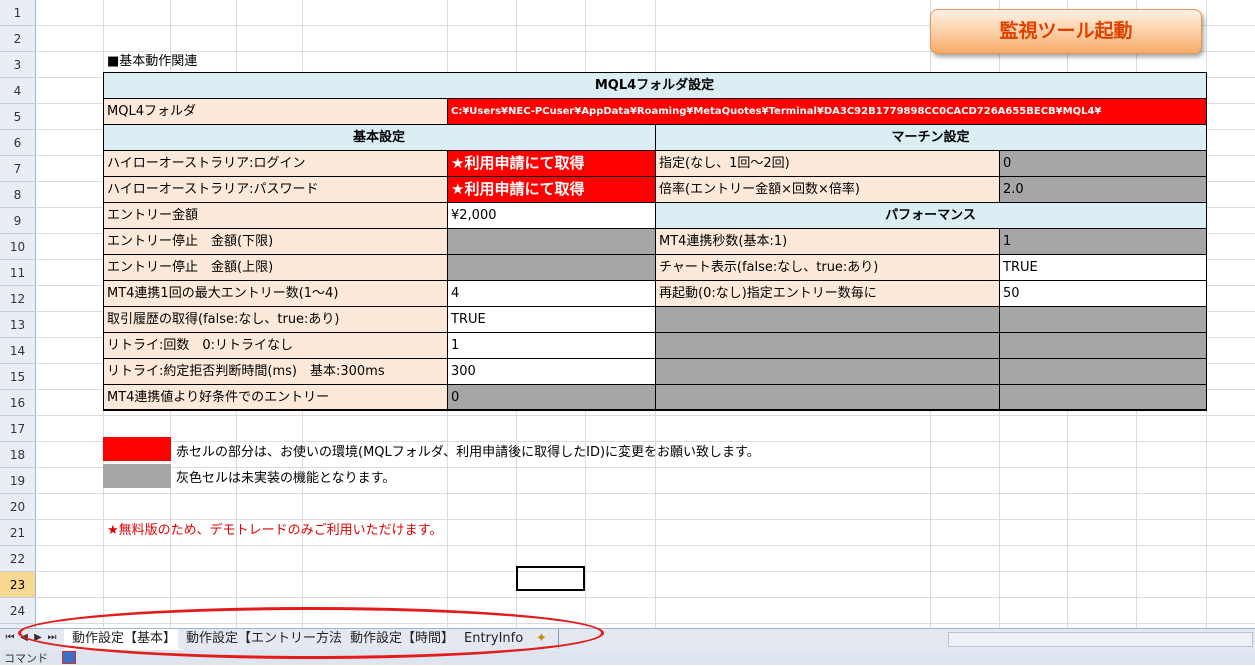 This screenshot has width=1255, height=666. Describe the element at coordinates (930, 216) in the screenshot. I see `performance-header: パフォーマンス` at that location.